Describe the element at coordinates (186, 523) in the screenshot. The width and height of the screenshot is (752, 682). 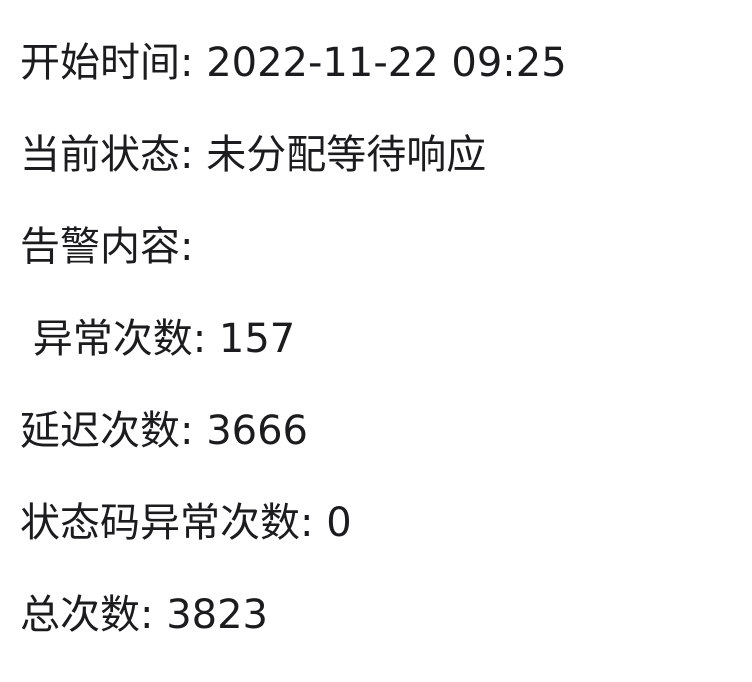
I see `status-code-error-count-line: 状态码异常次数: 0` at that location.